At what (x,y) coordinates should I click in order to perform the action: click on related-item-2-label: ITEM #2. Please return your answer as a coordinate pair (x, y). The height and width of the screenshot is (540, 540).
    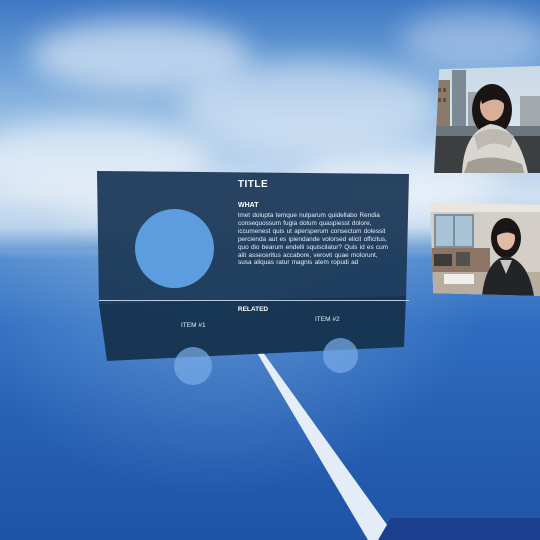
    Looking at the image, I should click on (327, 319).